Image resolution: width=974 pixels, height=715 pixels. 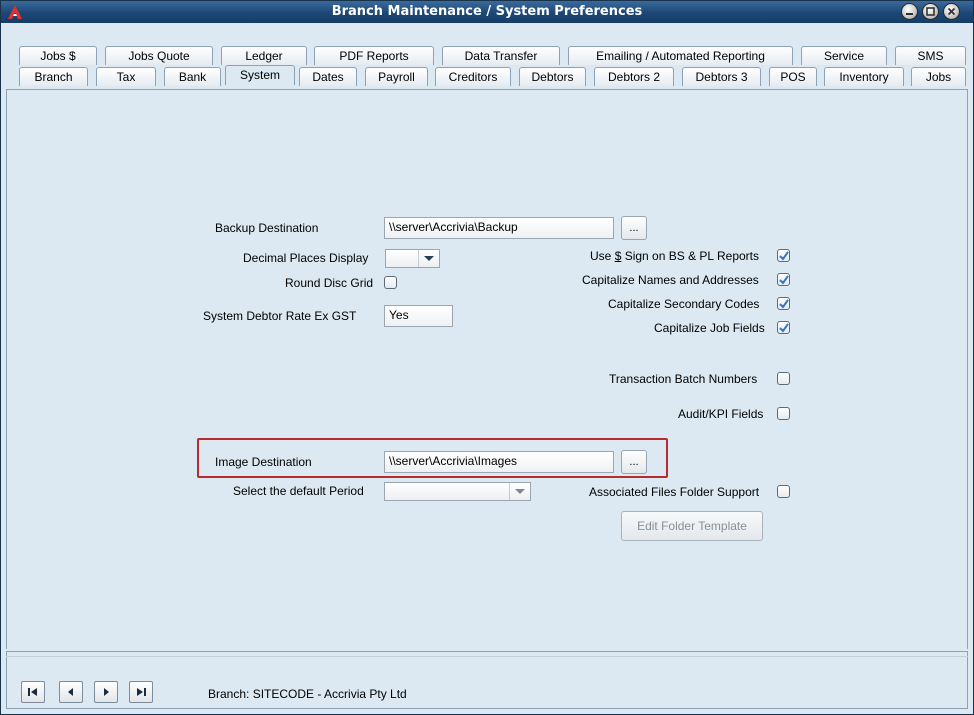 I want to click on capitalize-secondary-label: Capitalize Secondary Codes, so click(x=684, y=304).